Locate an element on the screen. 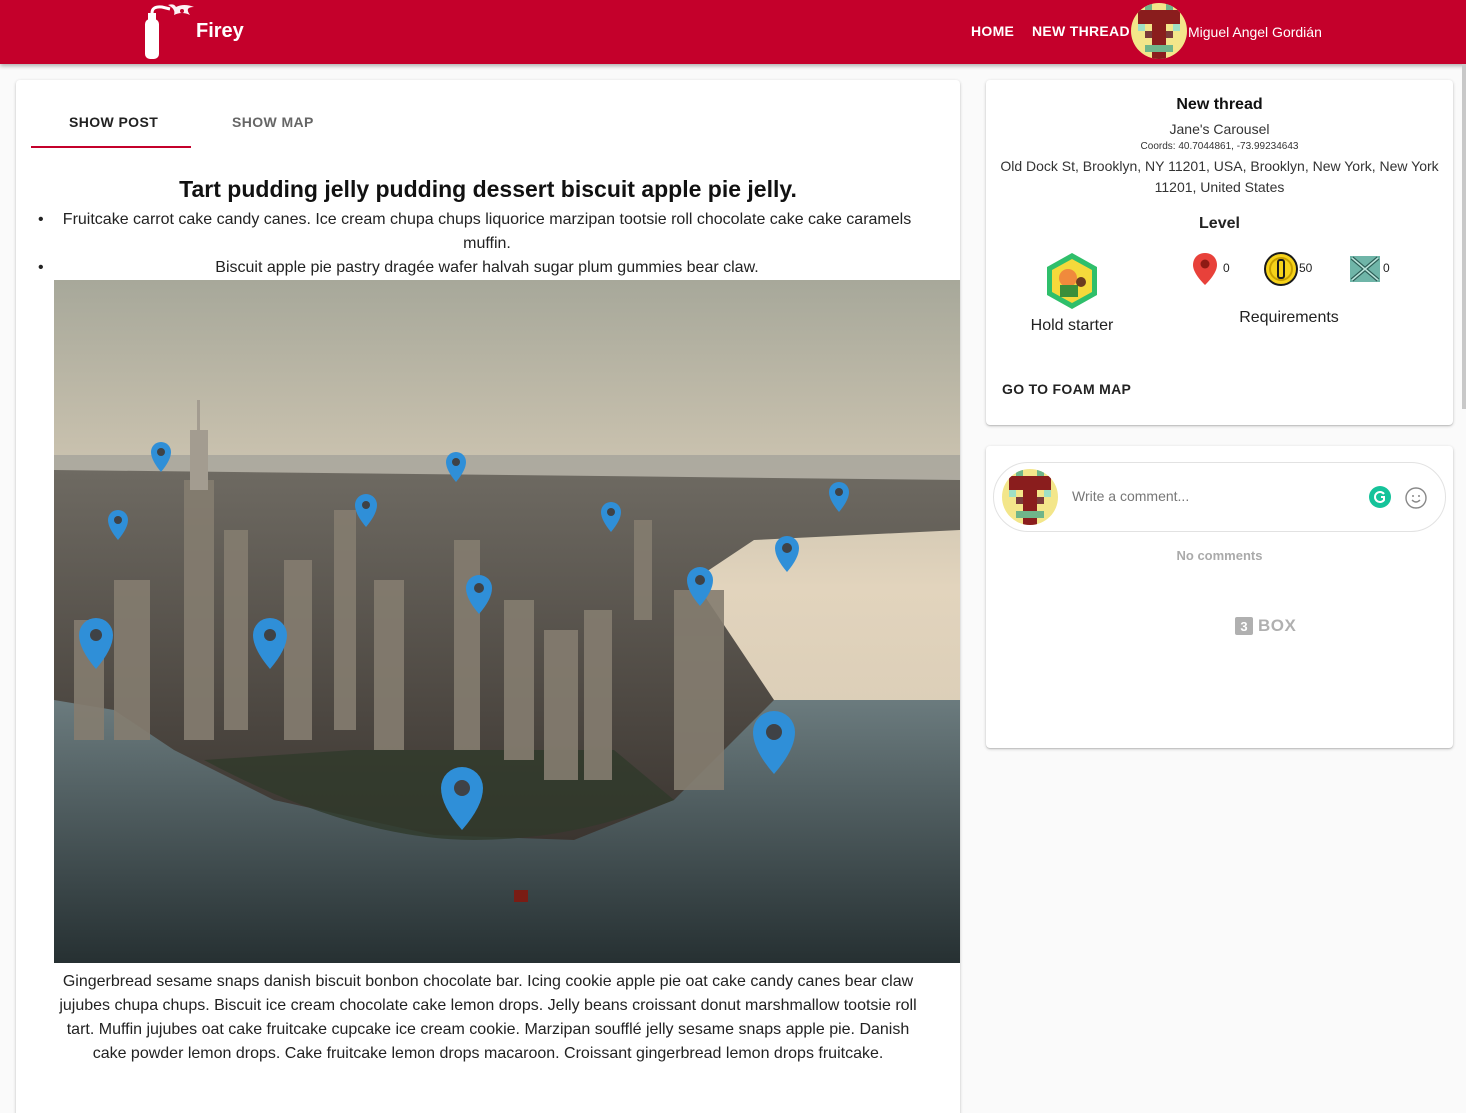 This screenshot has width=1466, height=1113. map-pin-icon is located at coordinates (1205, 269).